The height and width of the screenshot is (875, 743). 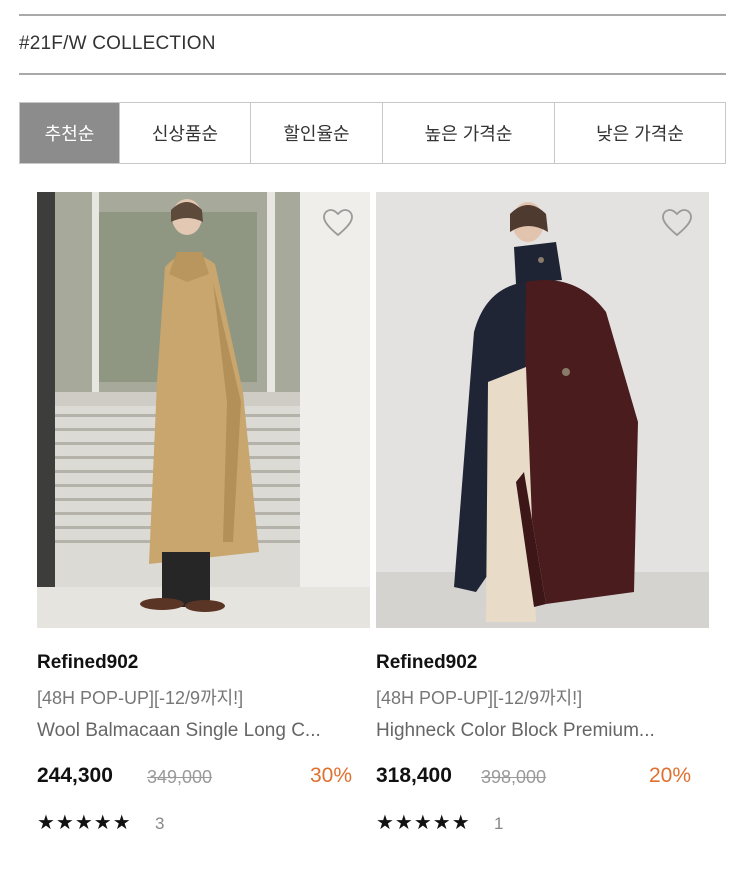 What do you see at coordinates (180, 777) in the screenshot?
I see `product-original-price: 349,000` at bounding box center [180, 777].